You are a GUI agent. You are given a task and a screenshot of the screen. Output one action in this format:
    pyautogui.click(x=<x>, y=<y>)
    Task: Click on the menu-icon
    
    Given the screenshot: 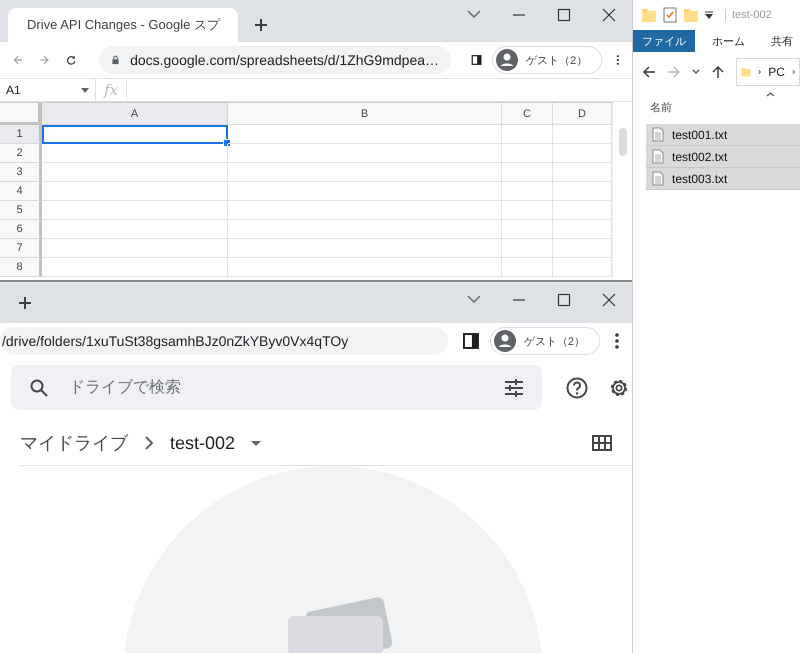 What is the action you would take?
    pyautogui.click(x=617, y=341)
    